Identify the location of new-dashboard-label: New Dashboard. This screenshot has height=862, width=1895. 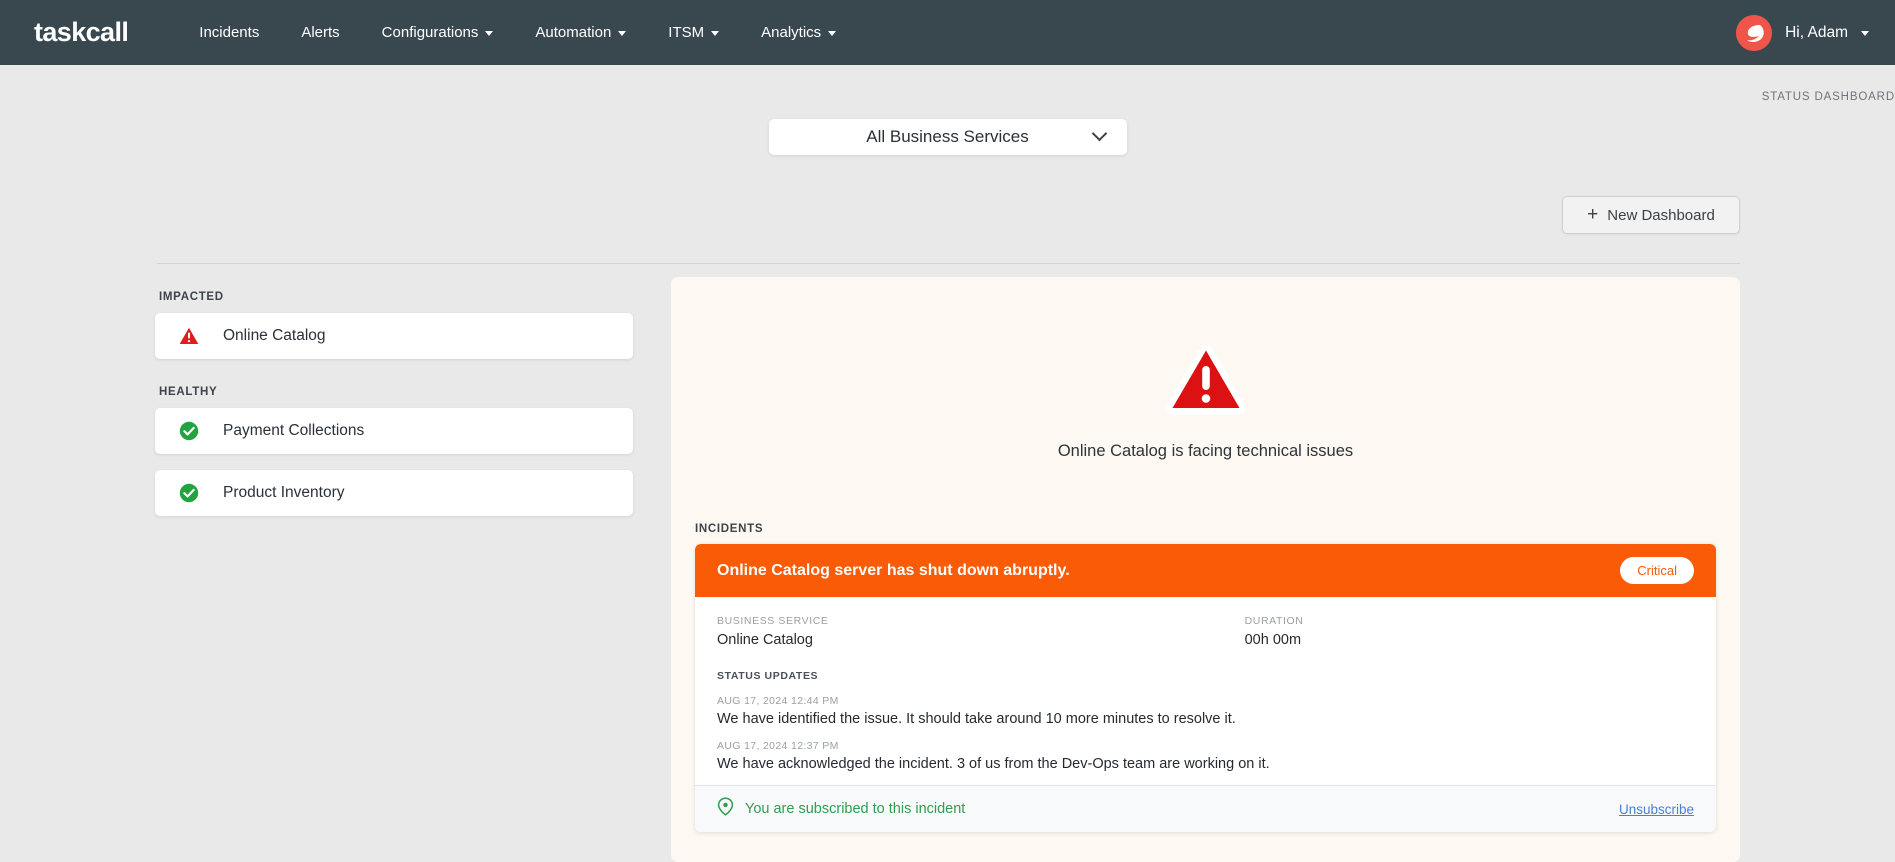
(1661, 215).